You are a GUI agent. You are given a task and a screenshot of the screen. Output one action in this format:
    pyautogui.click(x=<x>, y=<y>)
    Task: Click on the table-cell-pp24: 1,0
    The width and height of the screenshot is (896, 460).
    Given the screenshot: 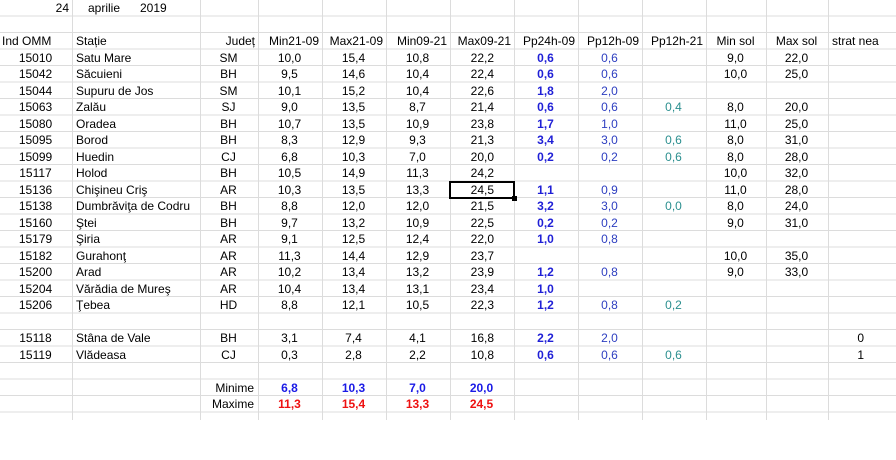 What is the action you would take?
    pyautogui.click(x=545, y=289)
    